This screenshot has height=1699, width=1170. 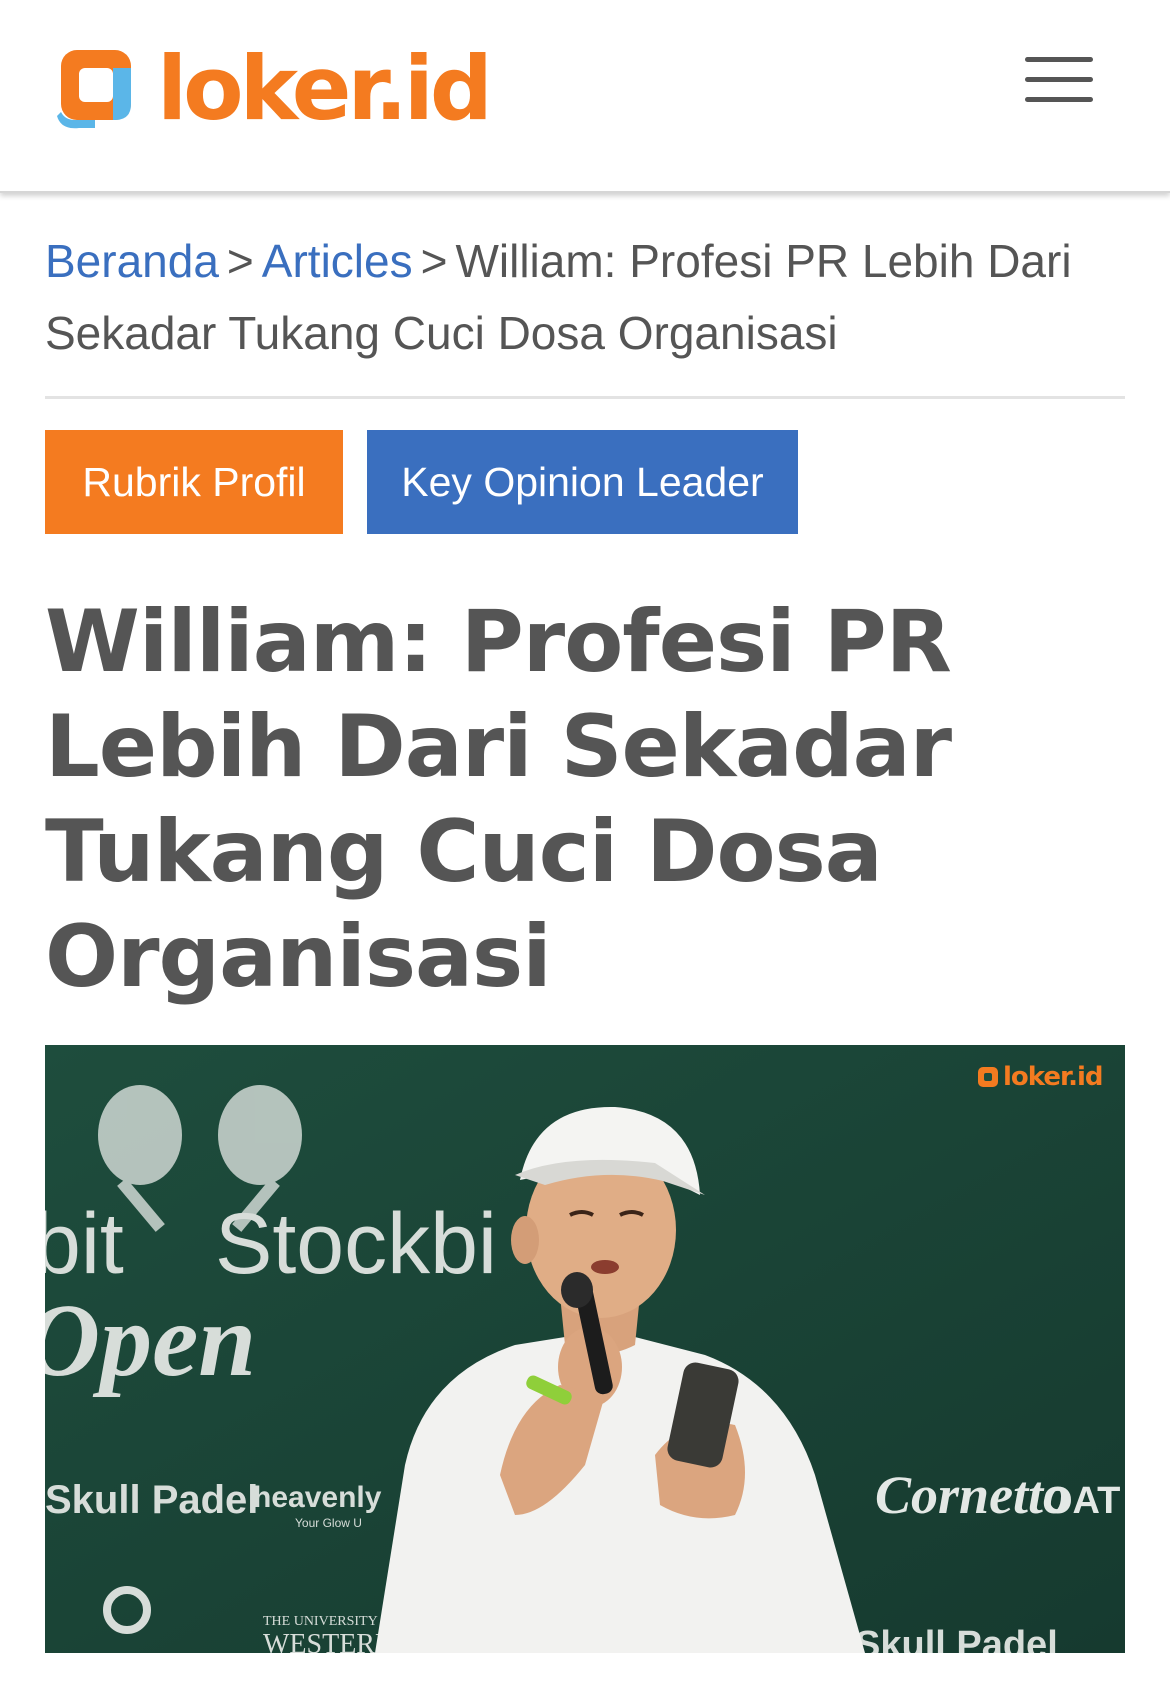 What do you see at coordinates (151, 1500) in the screenshot?
I see `backdrop-text-skull-padel: Skull Padel` at bounding box center [151, 1500].